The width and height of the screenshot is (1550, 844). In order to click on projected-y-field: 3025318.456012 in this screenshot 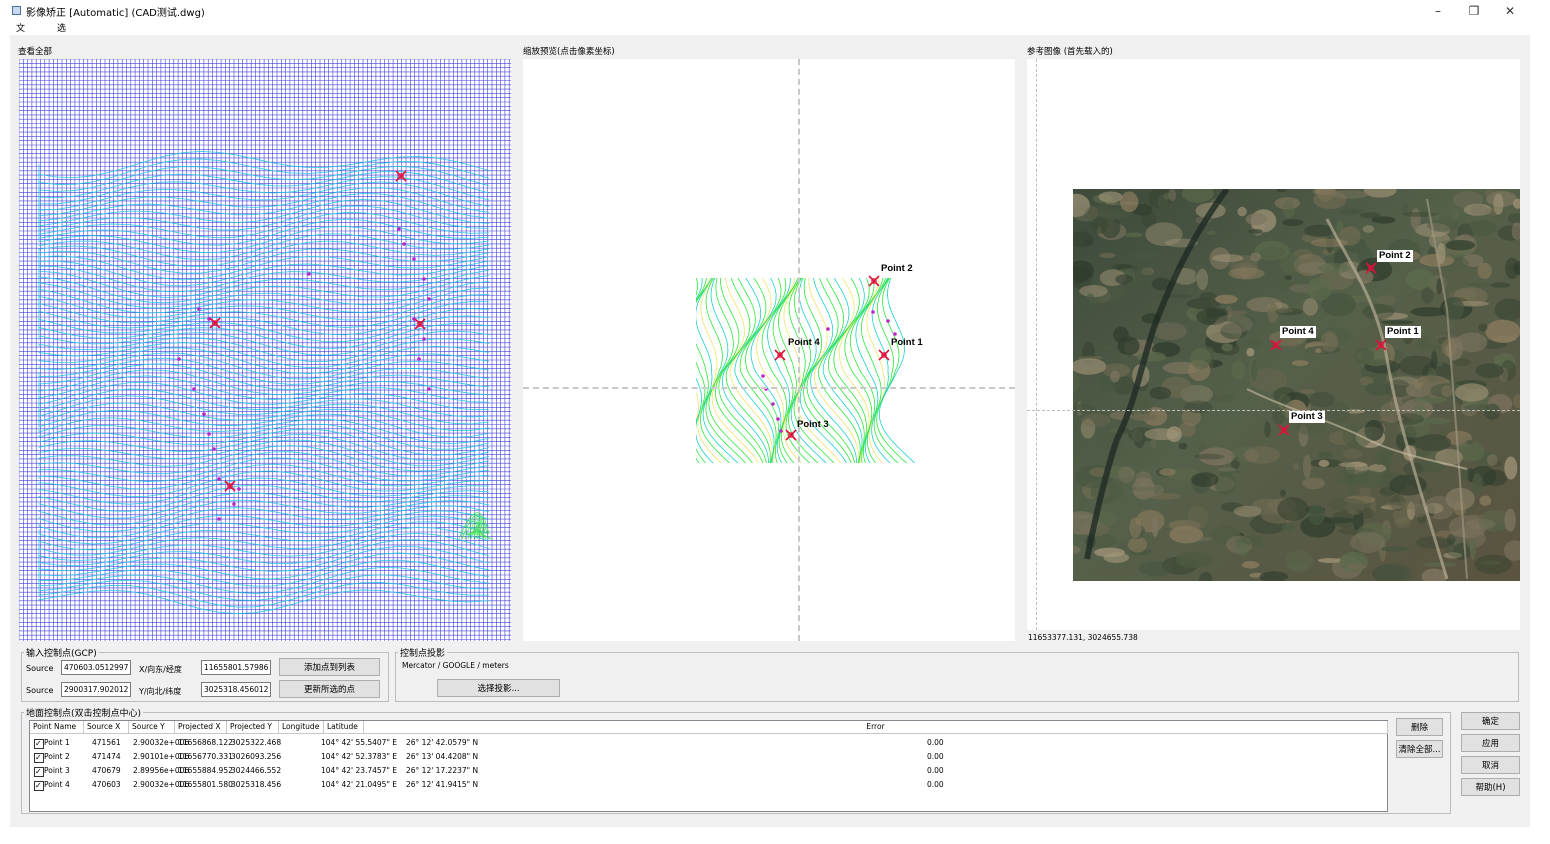, I will do `click(236, 689)`.